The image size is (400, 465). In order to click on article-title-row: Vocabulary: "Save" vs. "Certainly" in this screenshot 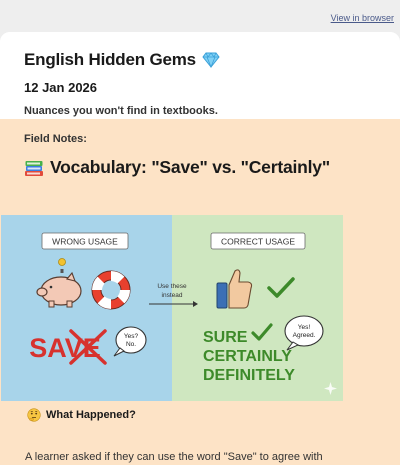, I will do `click(200, 167)`.